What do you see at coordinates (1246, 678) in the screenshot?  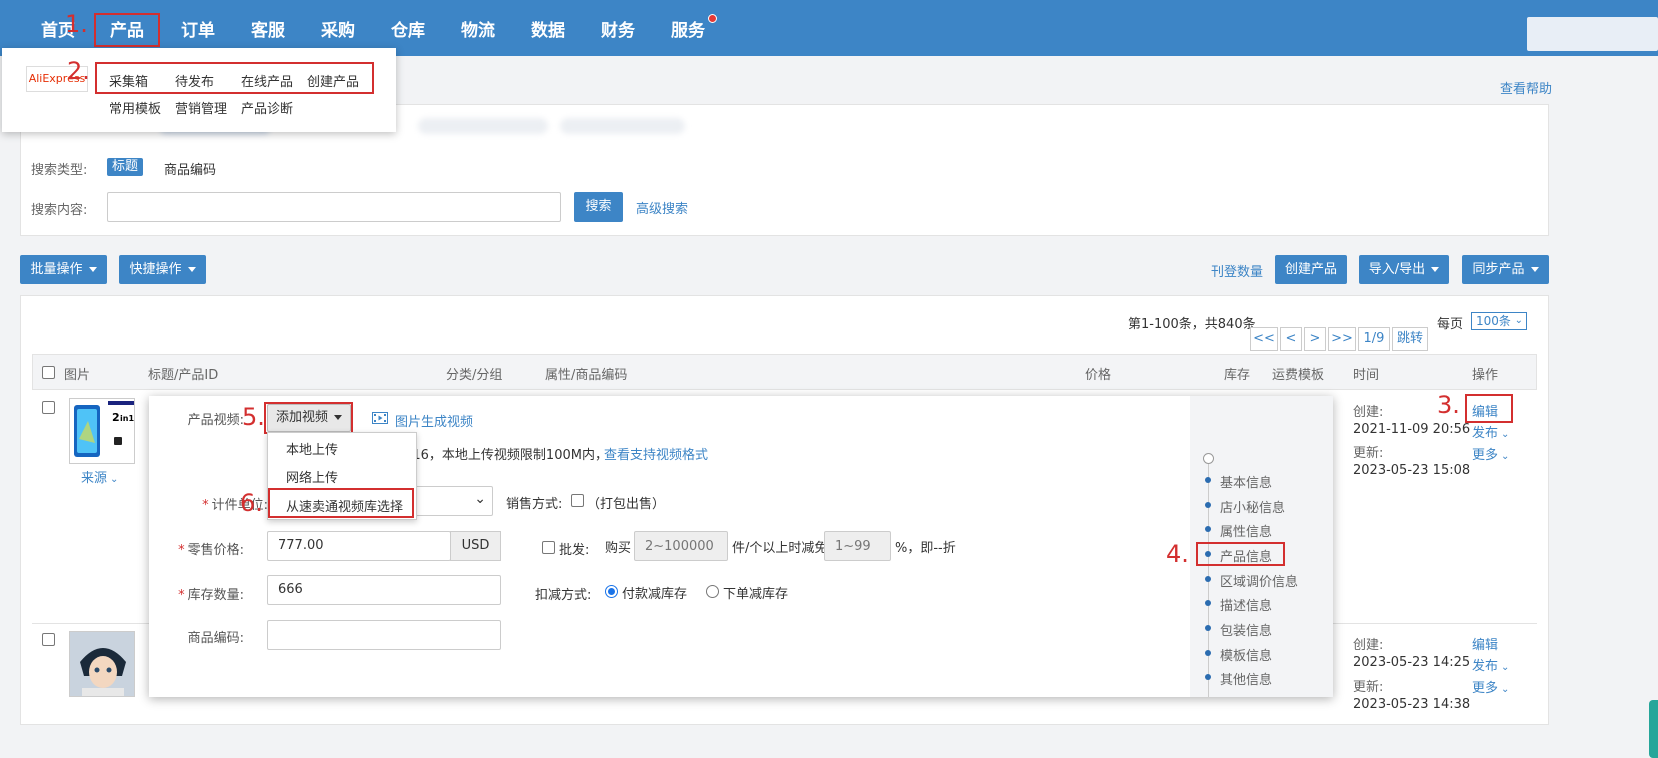 I see `step-other-info: 其他信息` at bounding box center [1246, 678].